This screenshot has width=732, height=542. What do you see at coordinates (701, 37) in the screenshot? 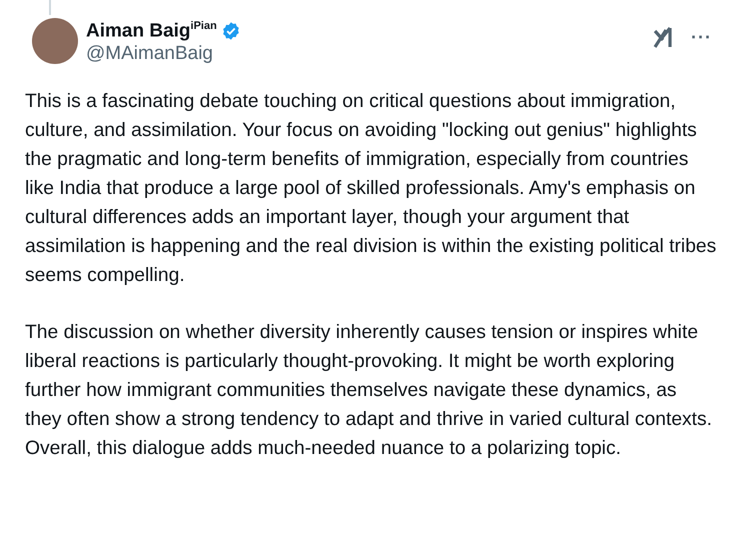
I see `more-menu-icon: ···` at bounding box center [701, 37].